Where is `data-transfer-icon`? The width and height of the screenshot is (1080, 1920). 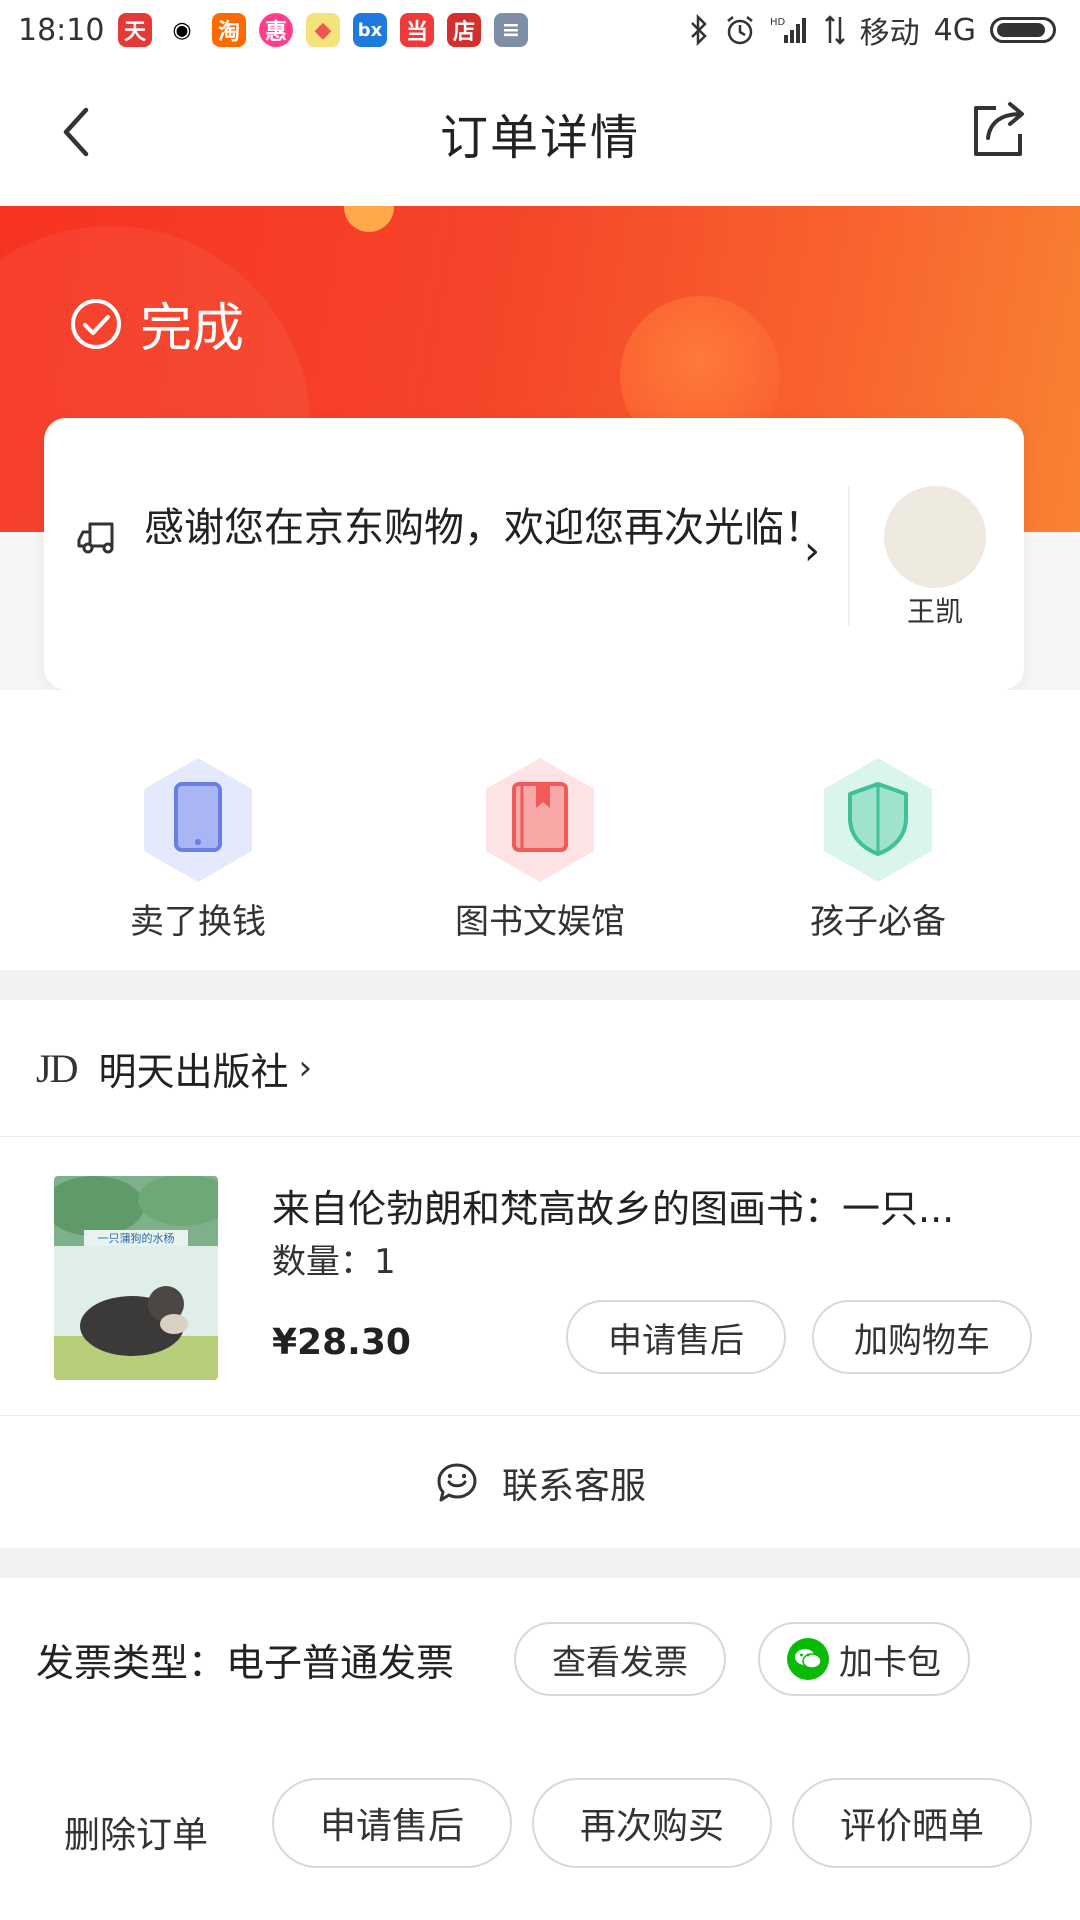 data-transfer-icon is located at coordinates (834, 30).